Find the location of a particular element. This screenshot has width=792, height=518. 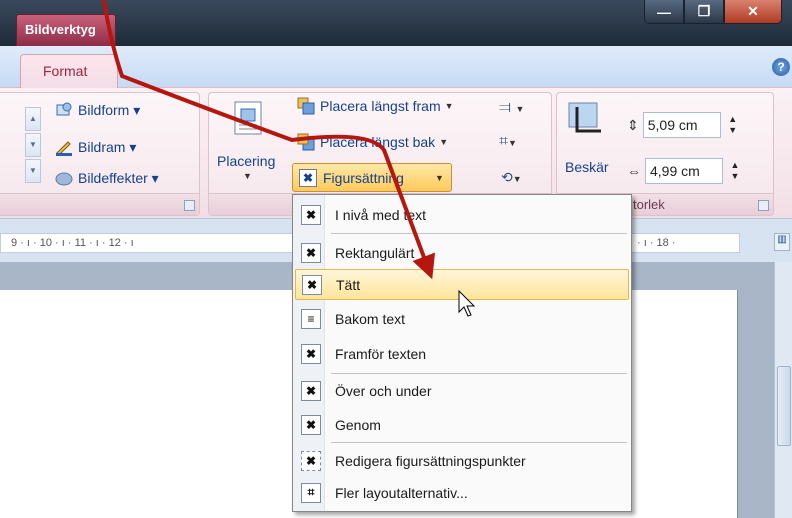

square-wrap-icon: ✖ is located at coordinates (311, 252).